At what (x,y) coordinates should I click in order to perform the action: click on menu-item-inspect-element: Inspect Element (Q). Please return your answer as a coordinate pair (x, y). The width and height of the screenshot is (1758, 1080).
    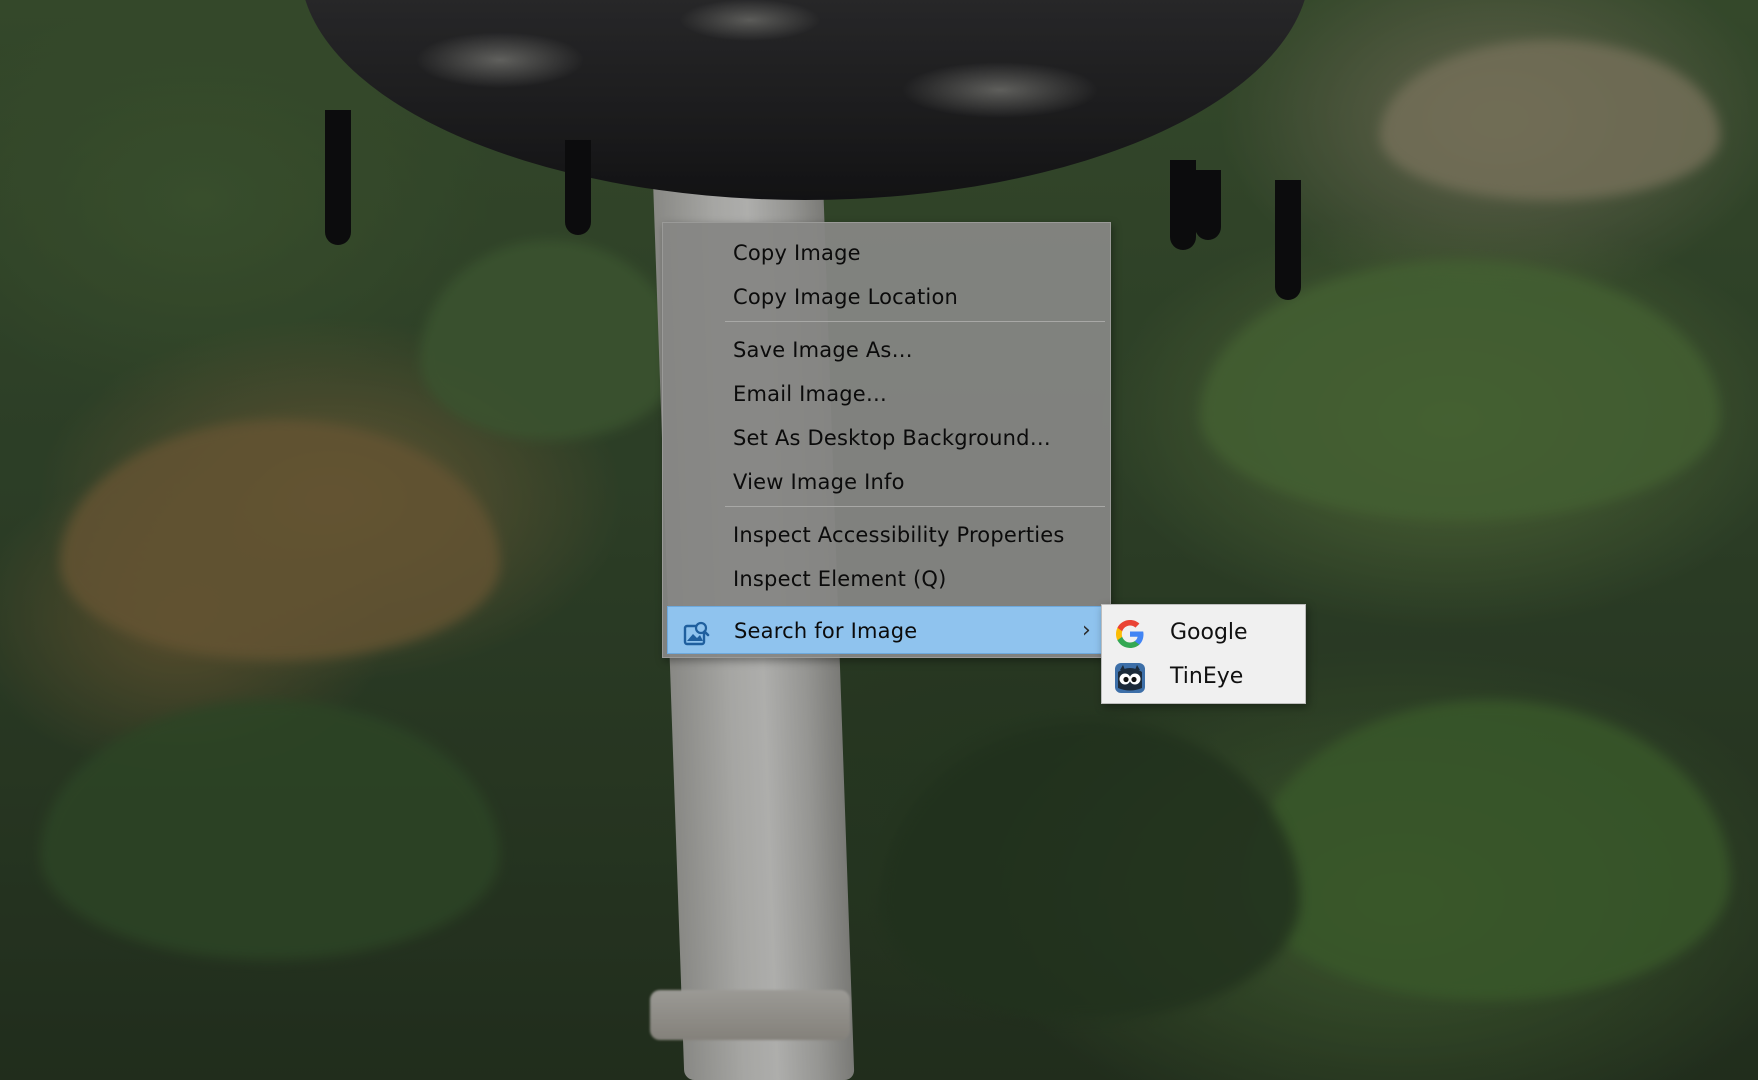
    Looking at the image, I should click on (886, 579).